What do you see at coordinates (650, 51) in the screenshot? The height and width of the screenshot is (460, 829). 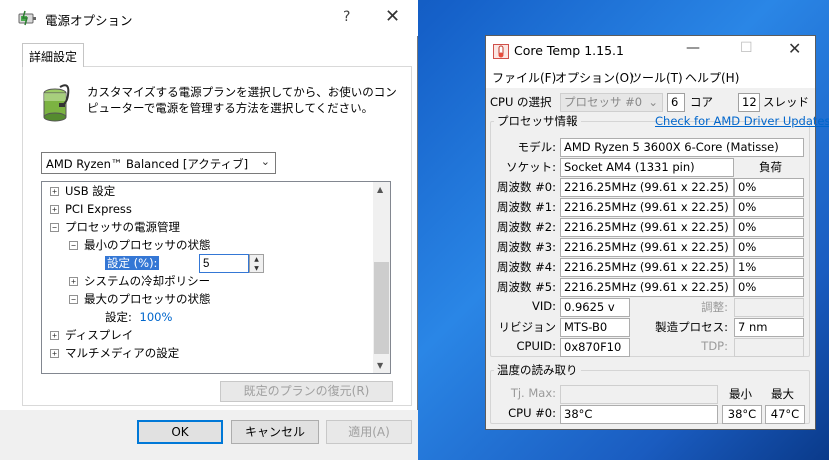 I see `coretemp-titlebar: Core Temp 1.15.1 — ☐ ✕` at bounding box center [650, 51].